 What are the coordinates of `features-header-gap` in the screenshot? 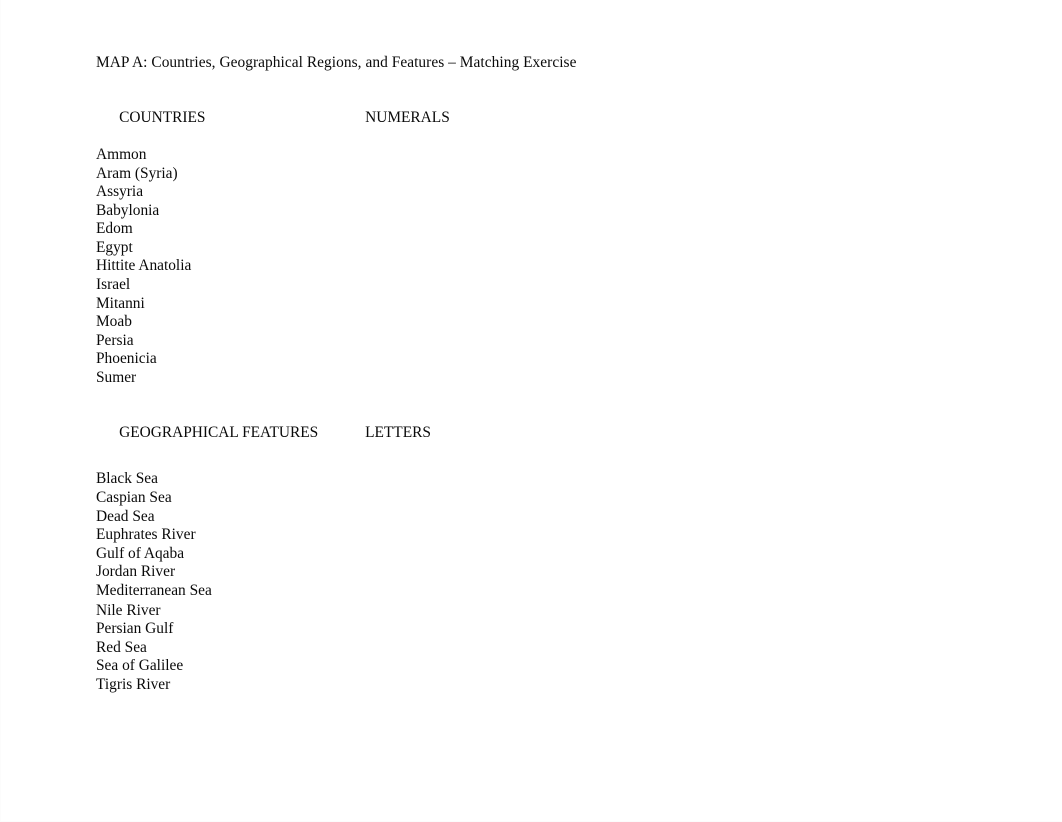 It's located at (546, 465).